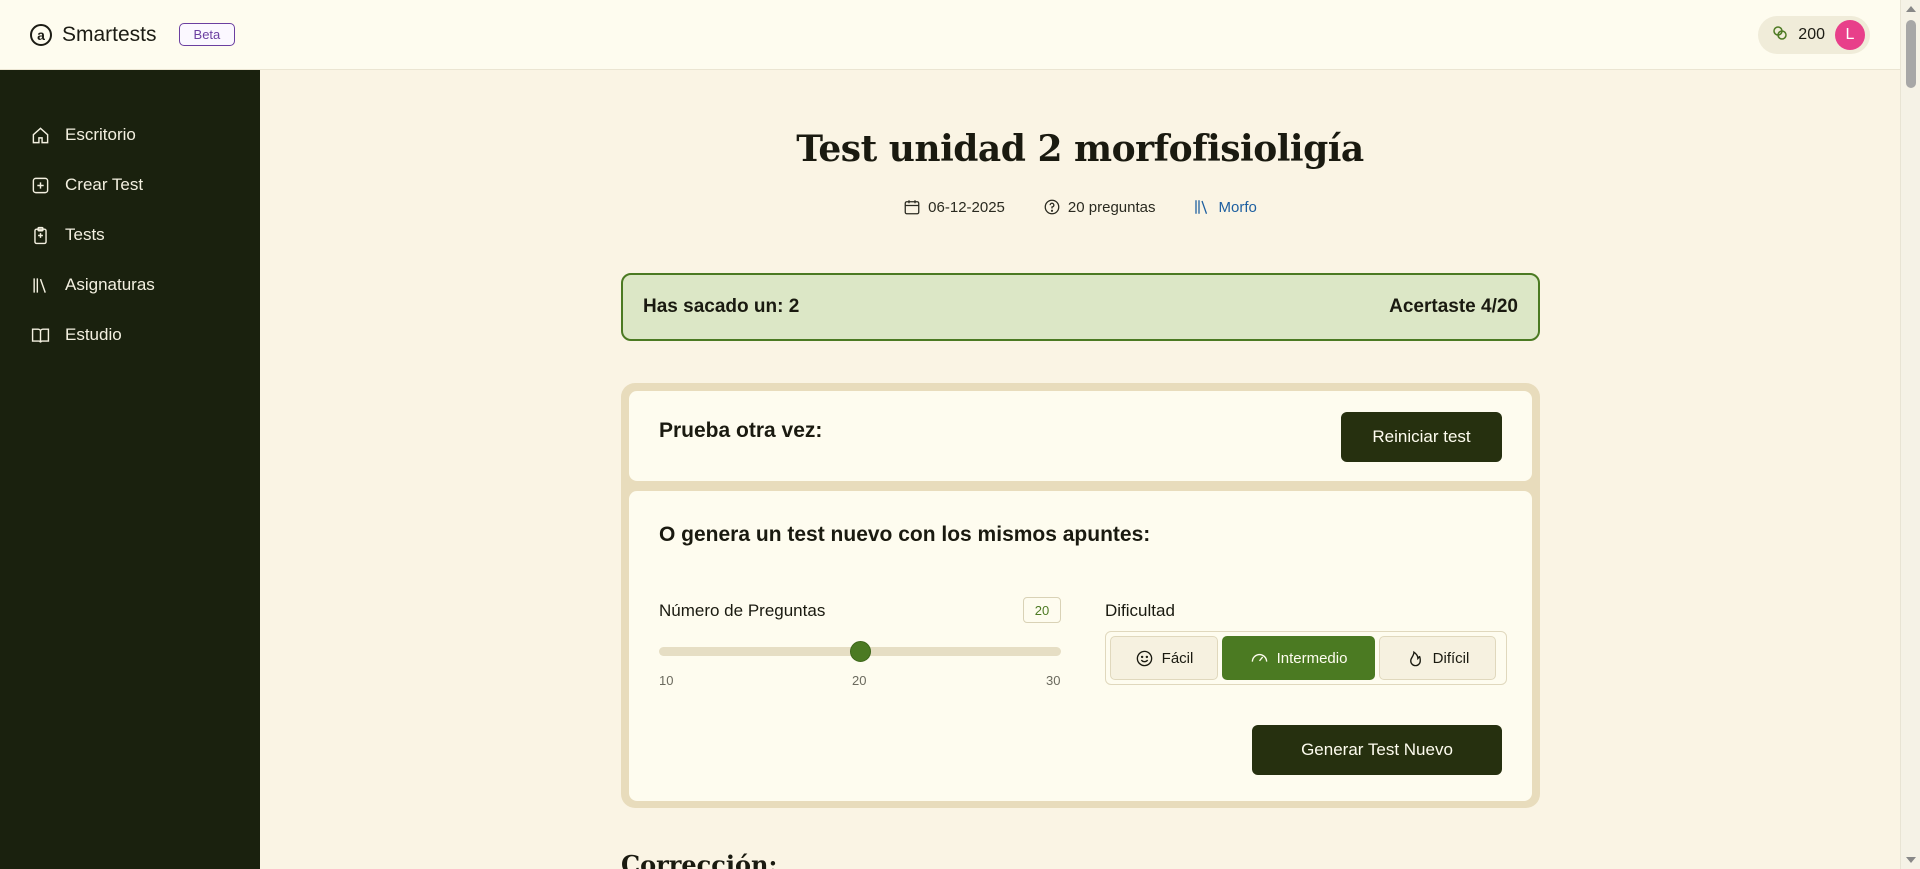  What do you see at coordinates (40, 135) in the screenshot?
I see `home-icon` at bounding box center [40, 135].